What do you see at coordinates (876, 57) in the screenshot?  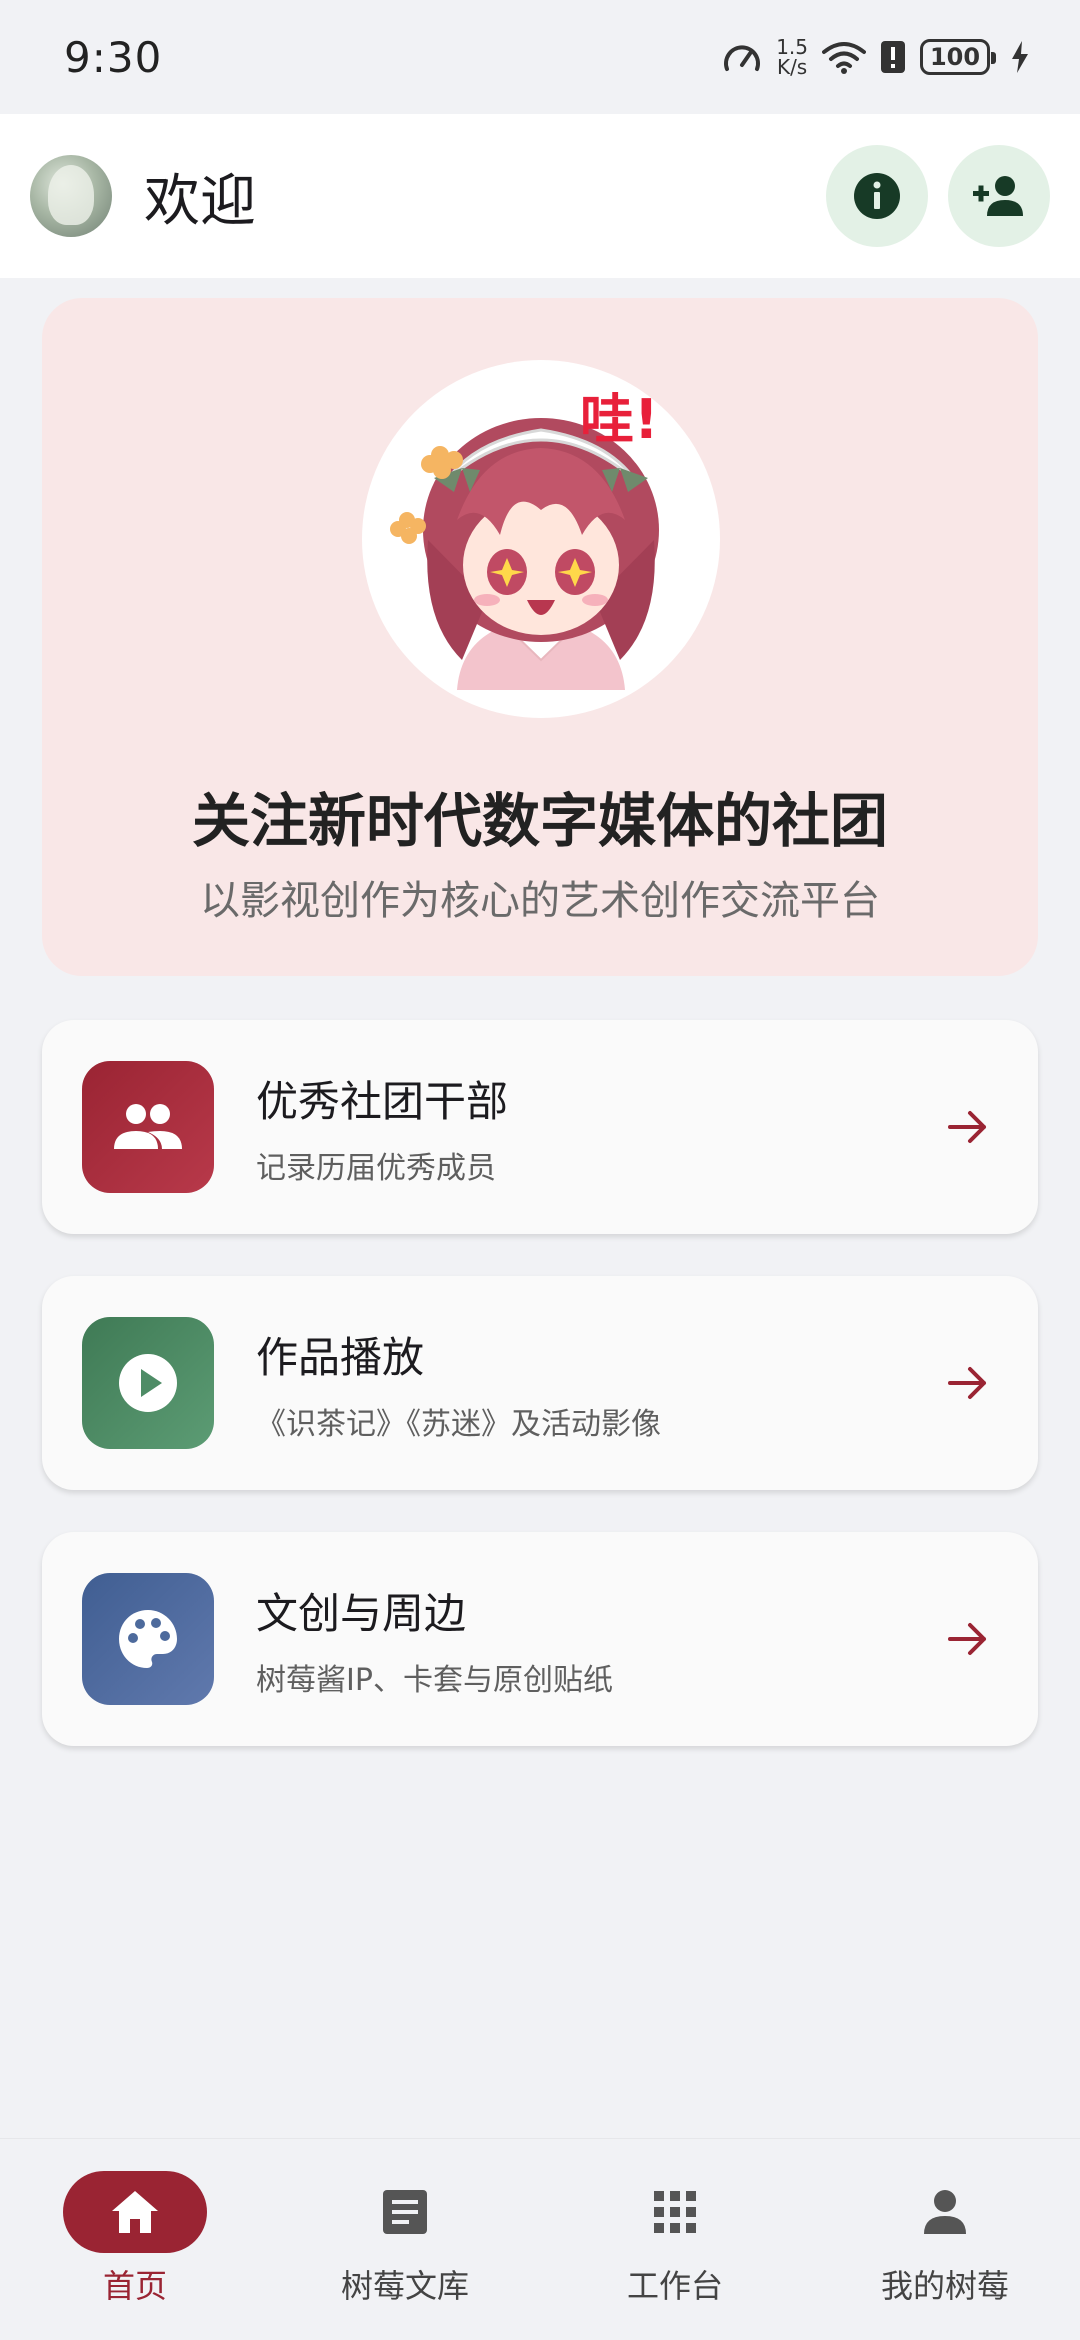 I see `status-icons: 1.5 K/s 100` at bounding box center [876, 57].